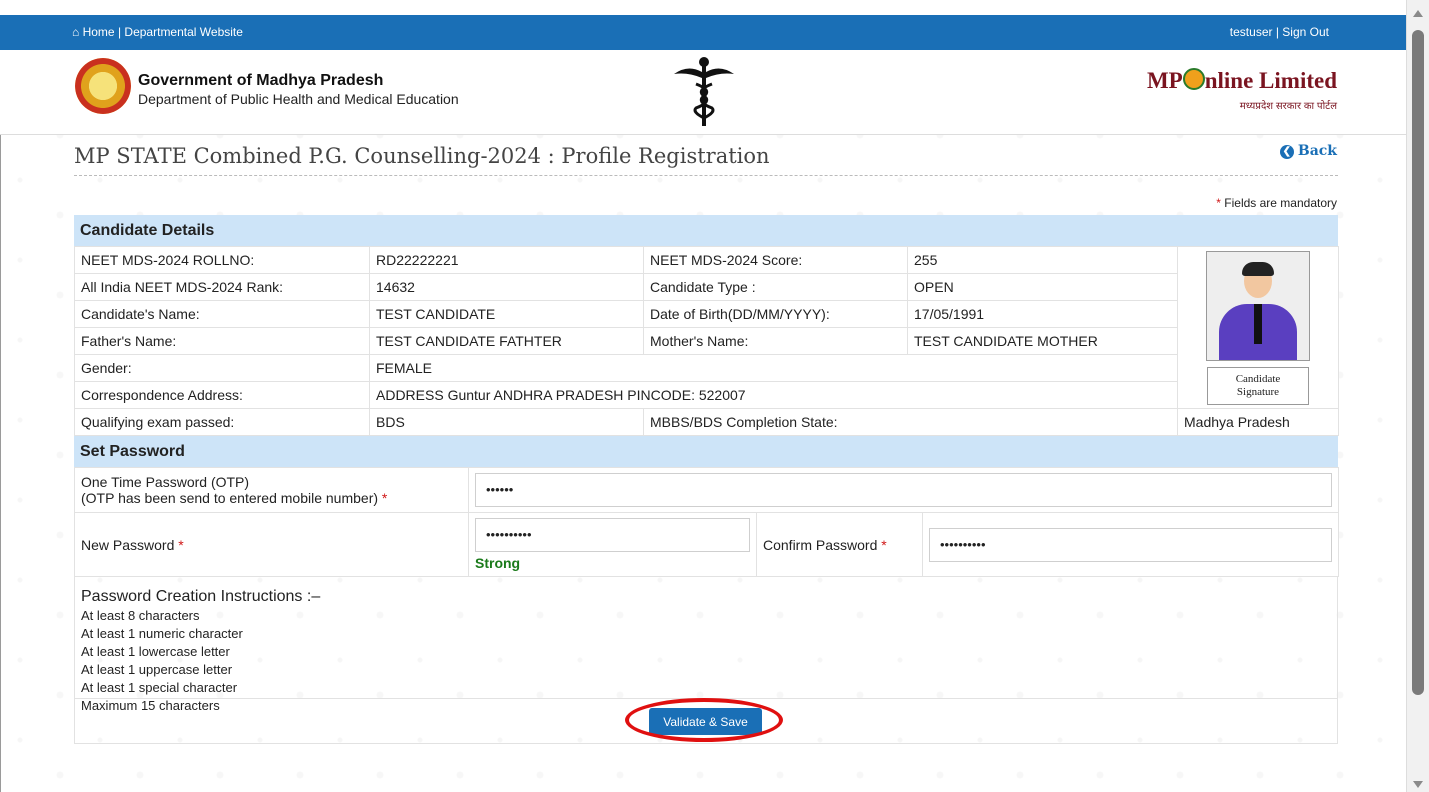  Describe the element at coordinates (1308, 151) in the screenshot. I see `back-link: ❮ Back` at that location.